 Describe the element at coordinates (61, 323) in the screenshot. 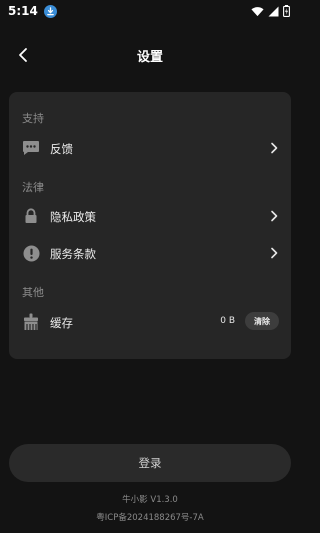

I see `row-cache-label: 缓存` at that location.